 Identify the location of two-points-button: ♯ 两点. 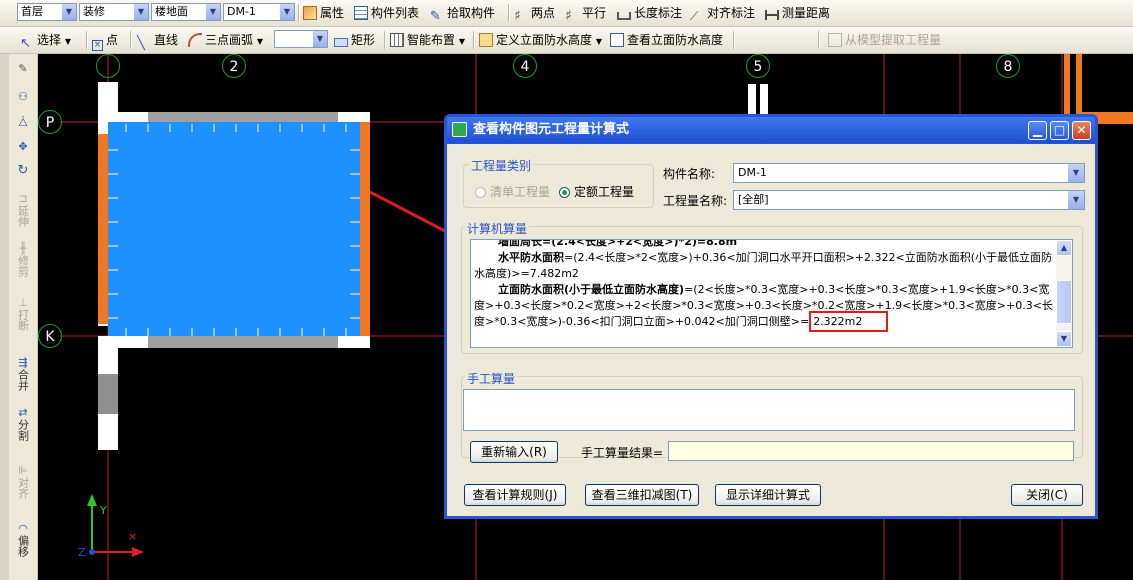
(534, 13).